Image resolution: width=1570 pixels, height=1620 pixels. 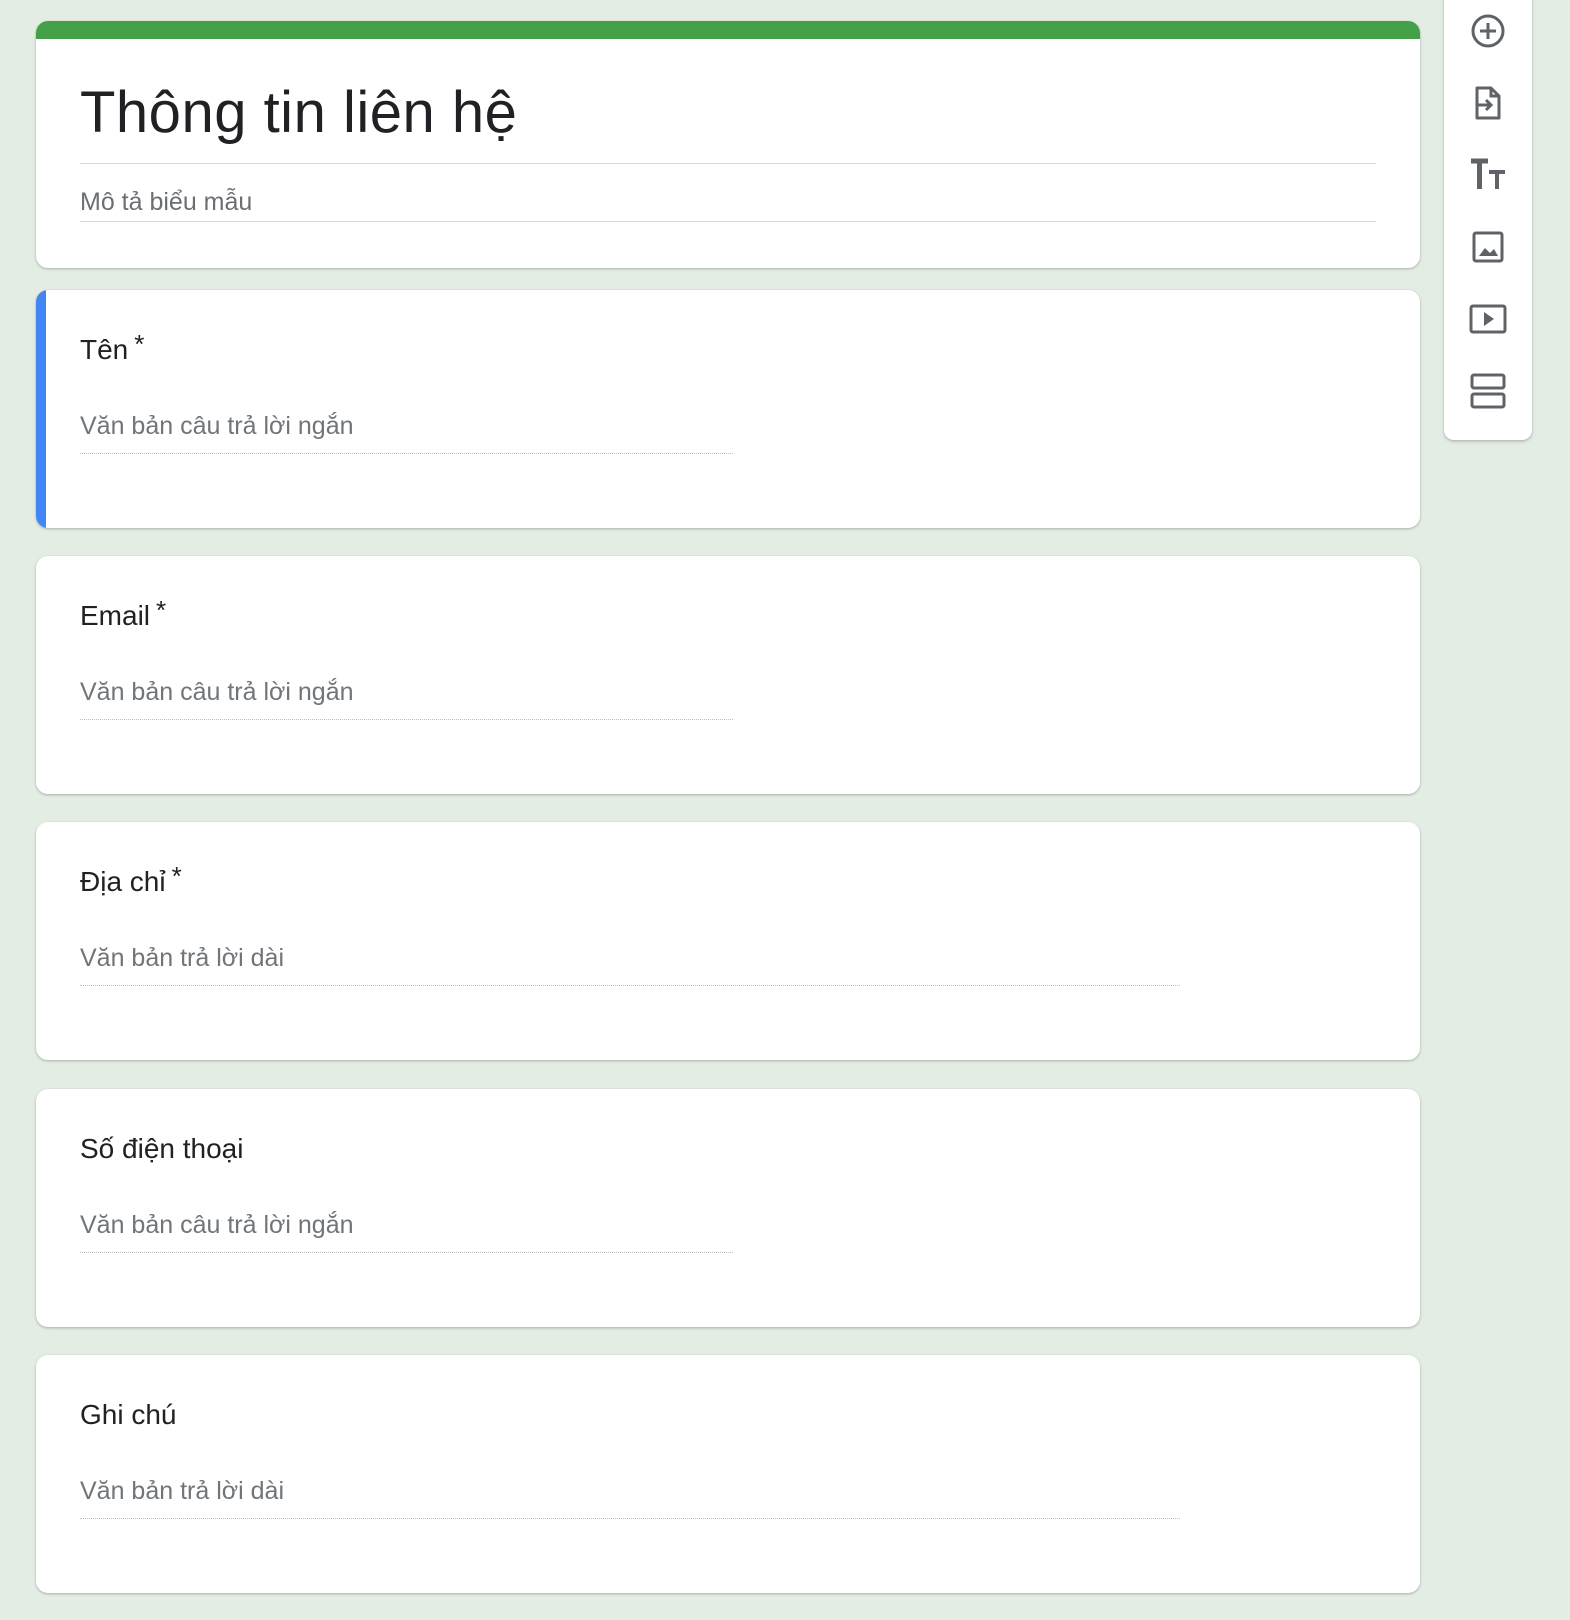 I want to click on form-title: Thông tin liên hệ, so click(x=298, y=112).